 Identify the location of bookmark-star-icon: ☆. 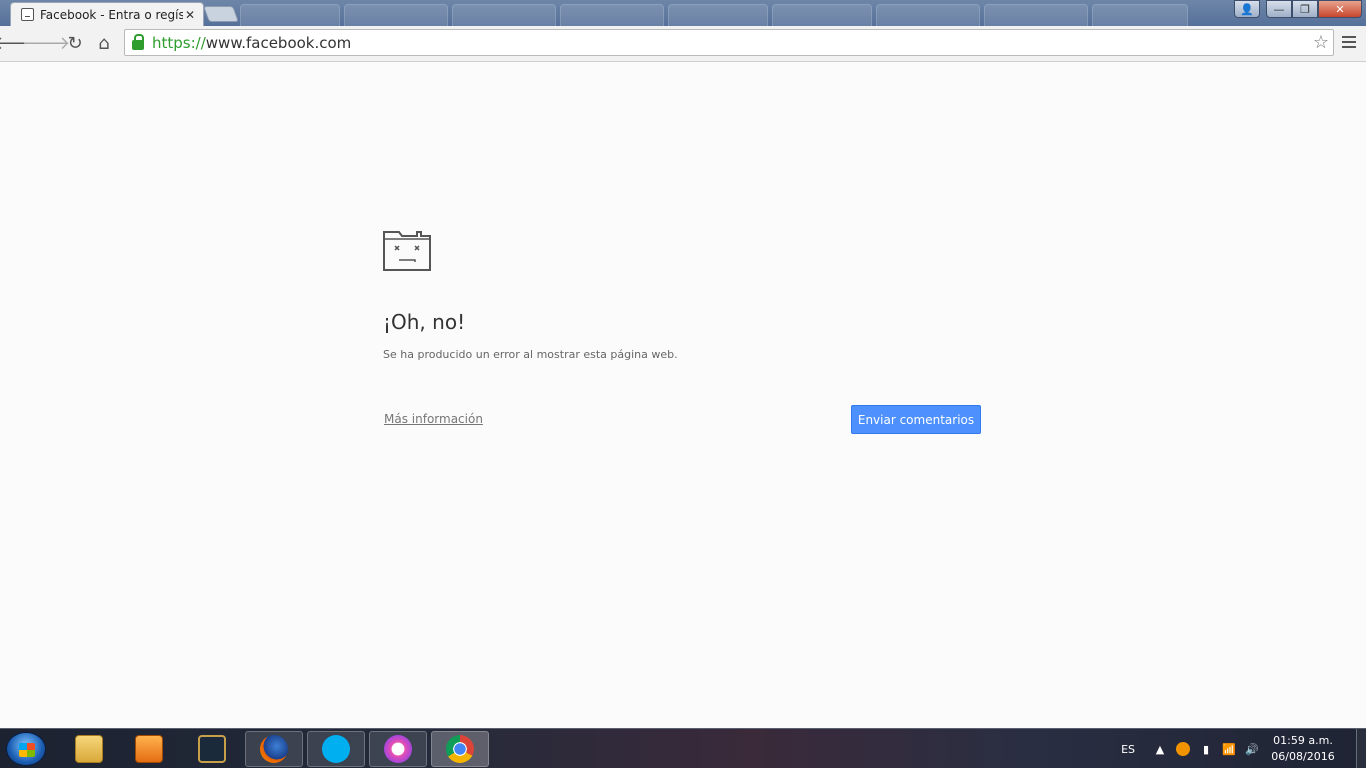
(1321, 42).